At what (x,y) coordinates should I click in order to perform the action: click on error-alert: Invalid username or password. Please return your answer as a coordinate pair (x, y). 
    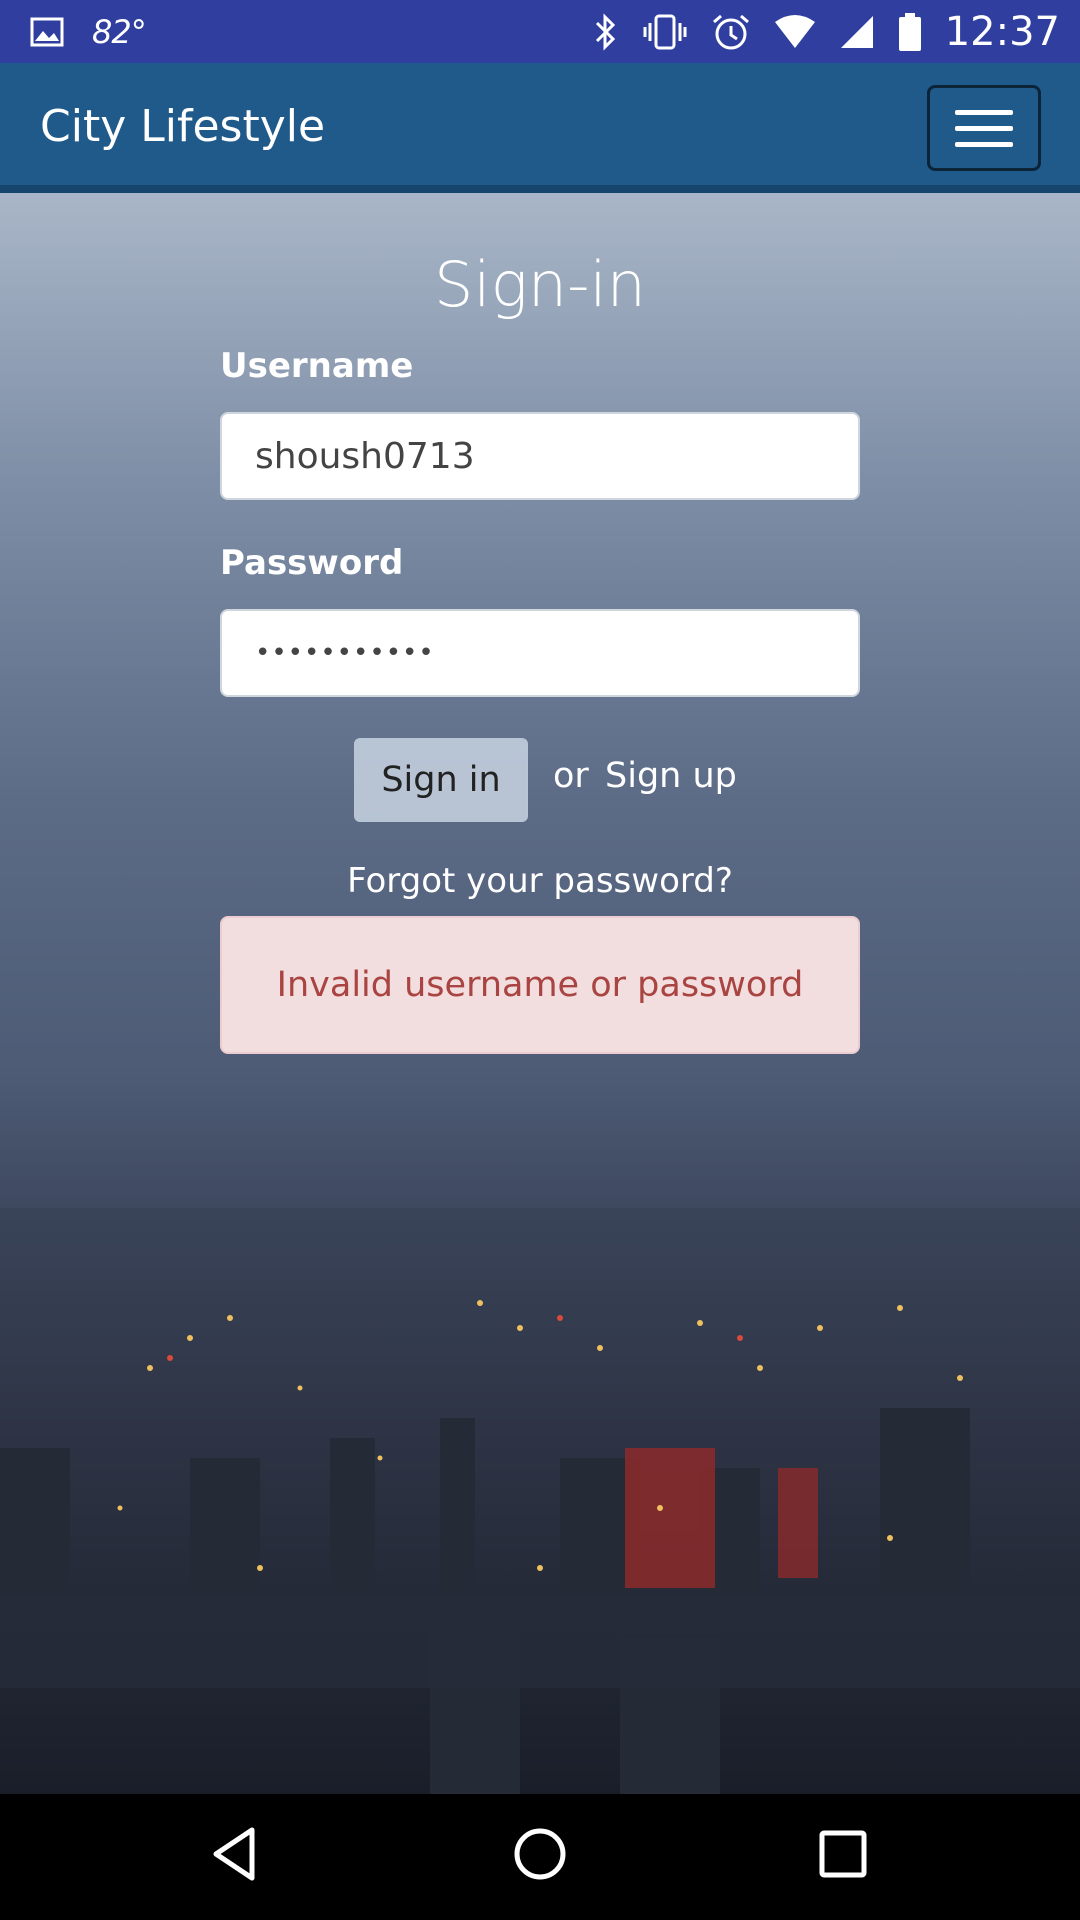
    Looking at the image, I should click on (540, 985).